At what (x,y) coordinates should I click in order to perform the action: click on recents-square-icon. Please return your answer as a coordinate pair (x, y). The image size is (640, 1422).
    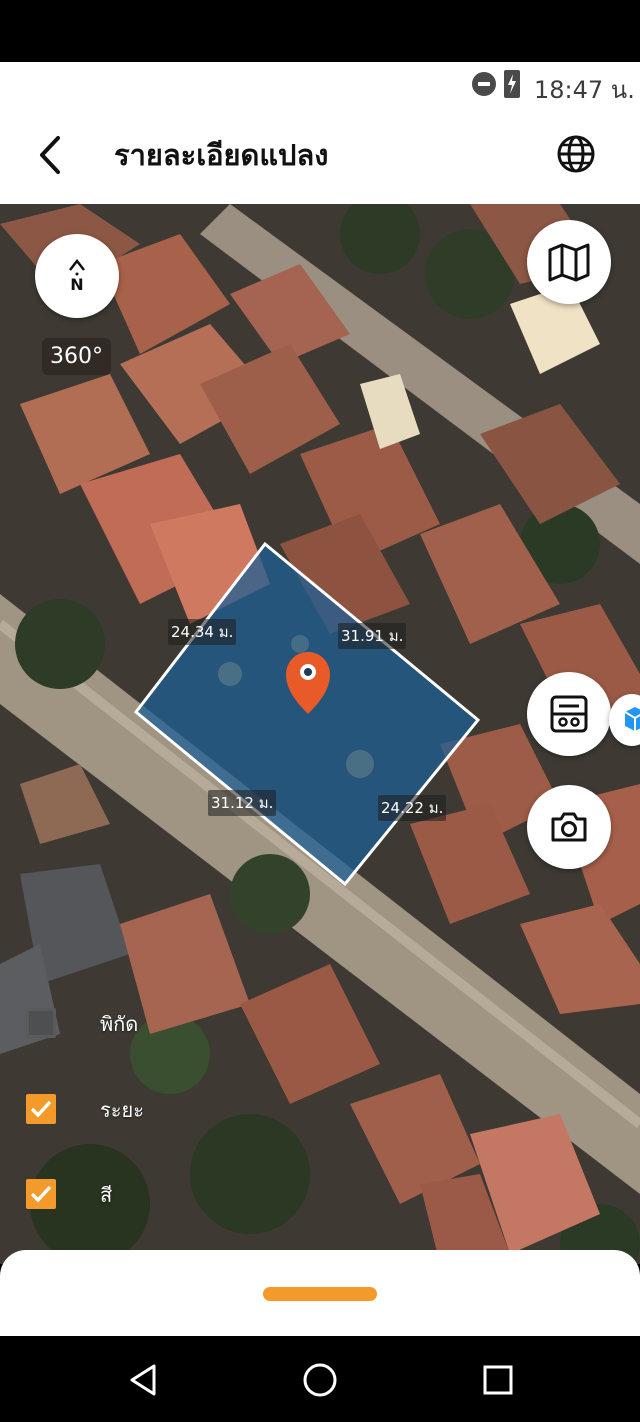
    Looking at the image, I should click on (498, 1380).